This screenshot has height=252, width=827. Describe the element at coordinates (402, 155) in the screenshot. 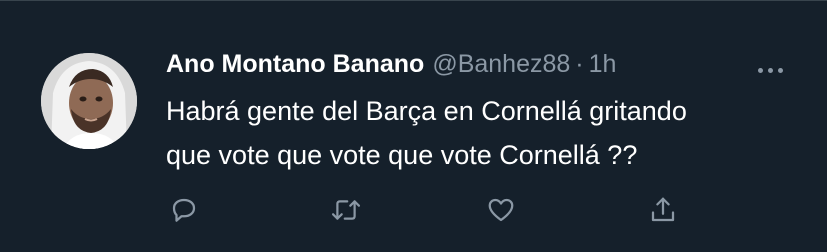

I see `tweet-text-line: que vote que vote que vote Cornellá ??` at that location.